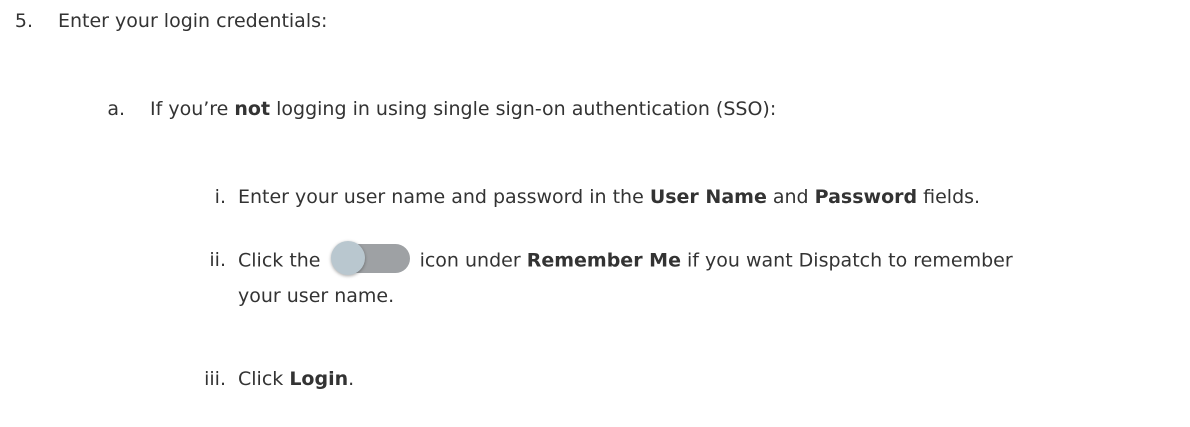  What do you see at coordinates (708, 197) in the screenshot?
I see `step-i-bold-user-name: User Name` at bounding box center [708, 197].